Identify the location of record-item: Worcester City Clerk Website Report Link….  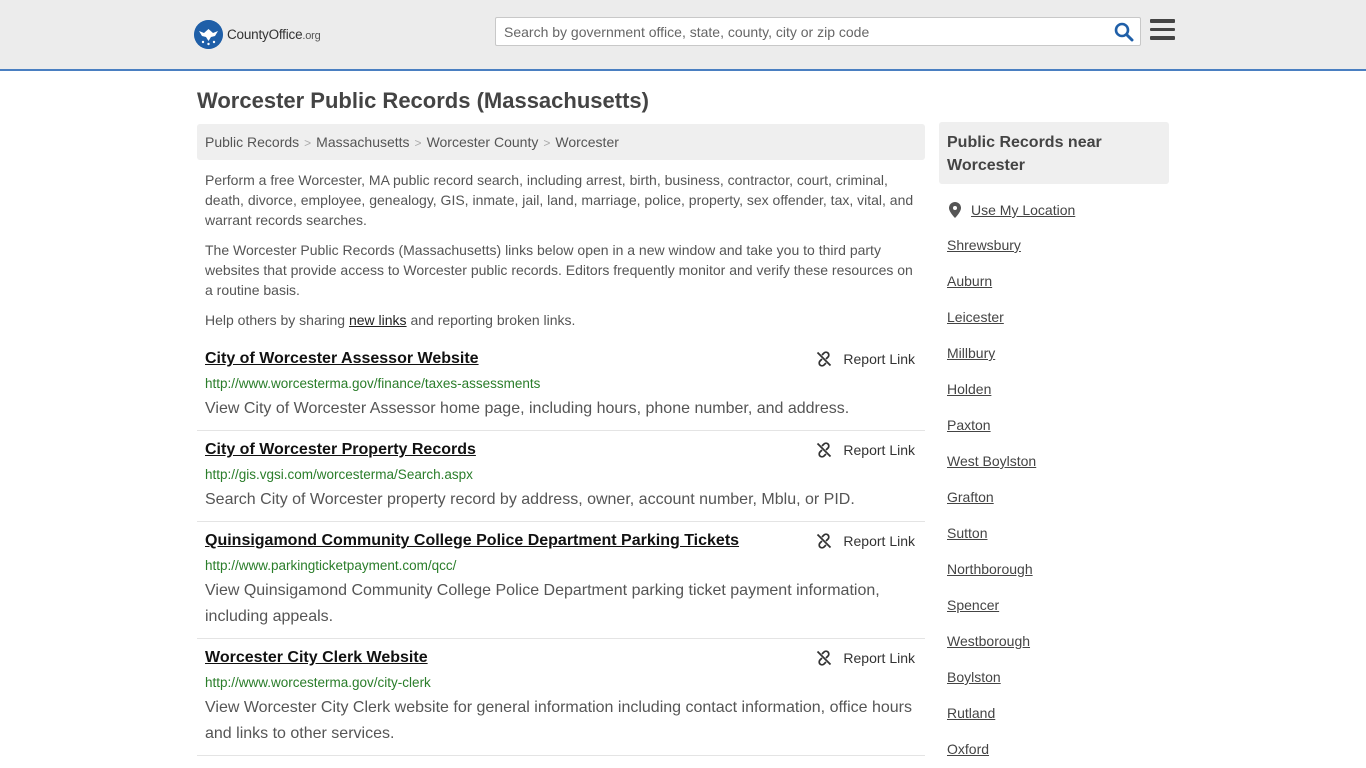
(561, 702).